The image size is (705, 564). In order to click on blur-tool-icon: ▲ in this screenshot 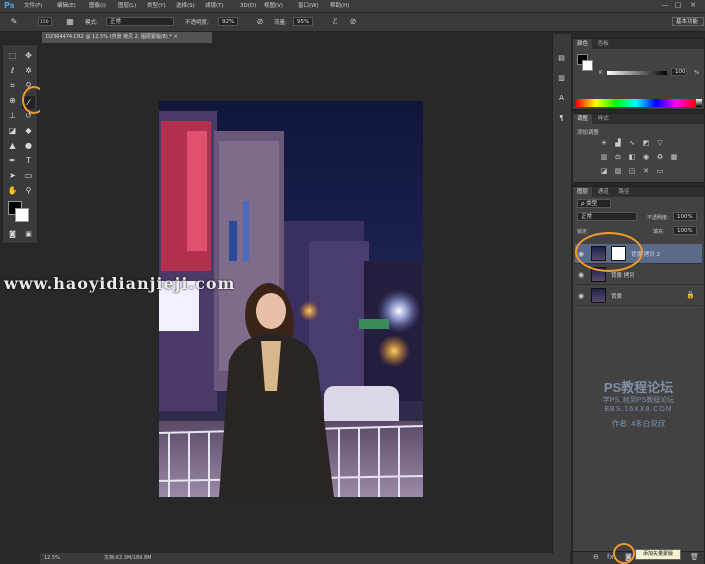, I will do `click(12, 145)`.